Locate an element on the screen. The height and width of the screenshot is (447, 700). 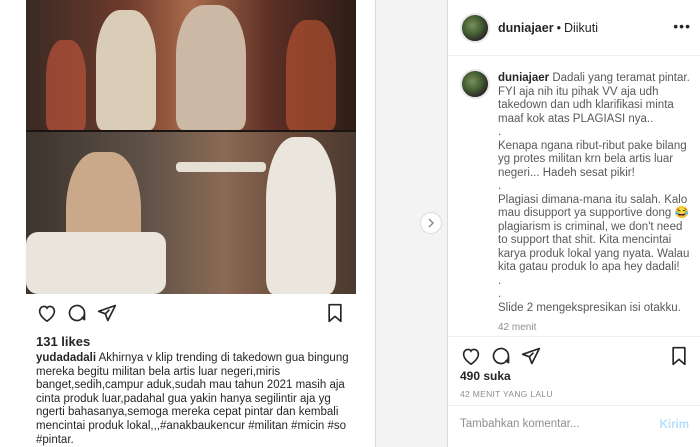
more-options-icon: ••• is located at coordinates (682, 26).